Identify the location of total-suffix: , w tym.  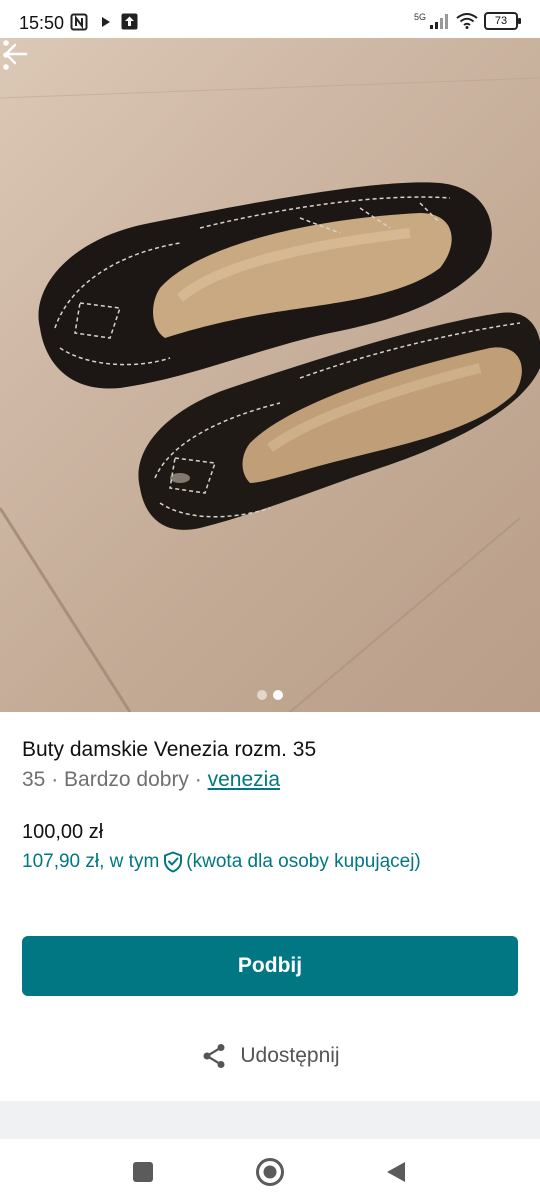
(129, 861).